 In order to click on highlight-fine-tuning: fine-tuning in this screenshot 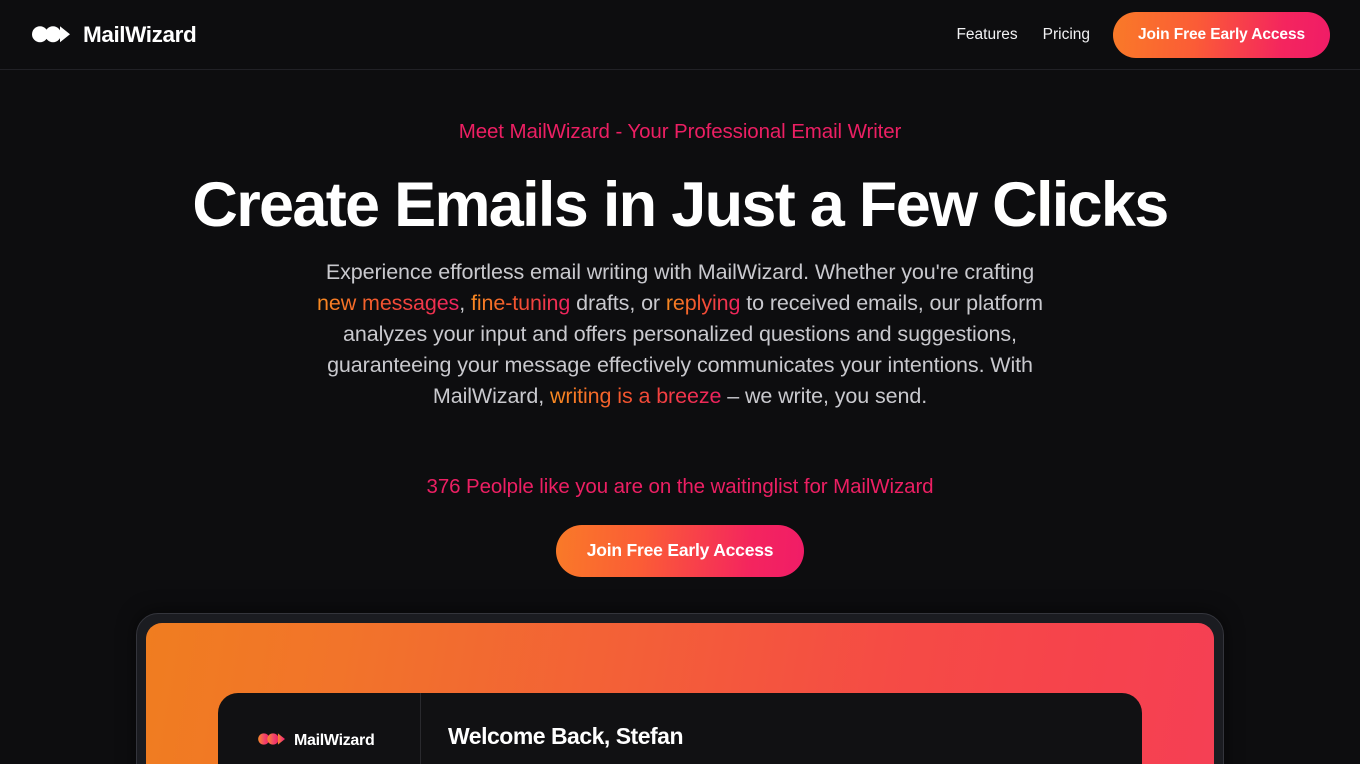, I will do `click(520, 303)`.